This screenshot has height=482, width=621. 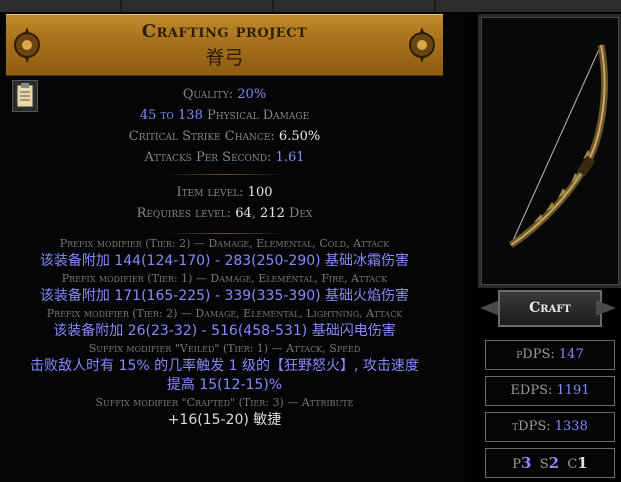 What do you see at coordinates (490, 308) in the screenshot?
I see `spike-left-icon` at bounding box center [490, 308].